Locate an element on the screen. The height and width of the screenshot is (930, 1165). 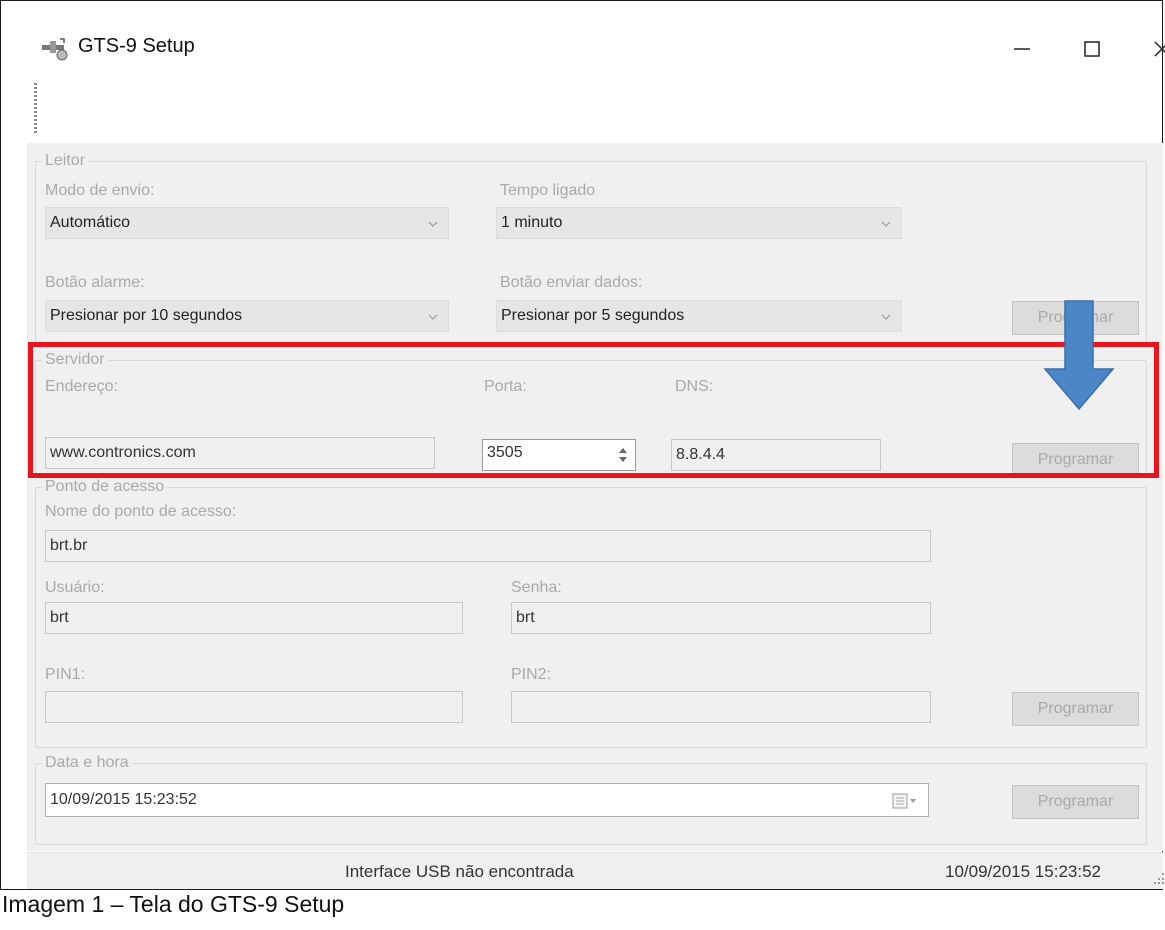
maximize-icon is located at coordinates (1092, 49).